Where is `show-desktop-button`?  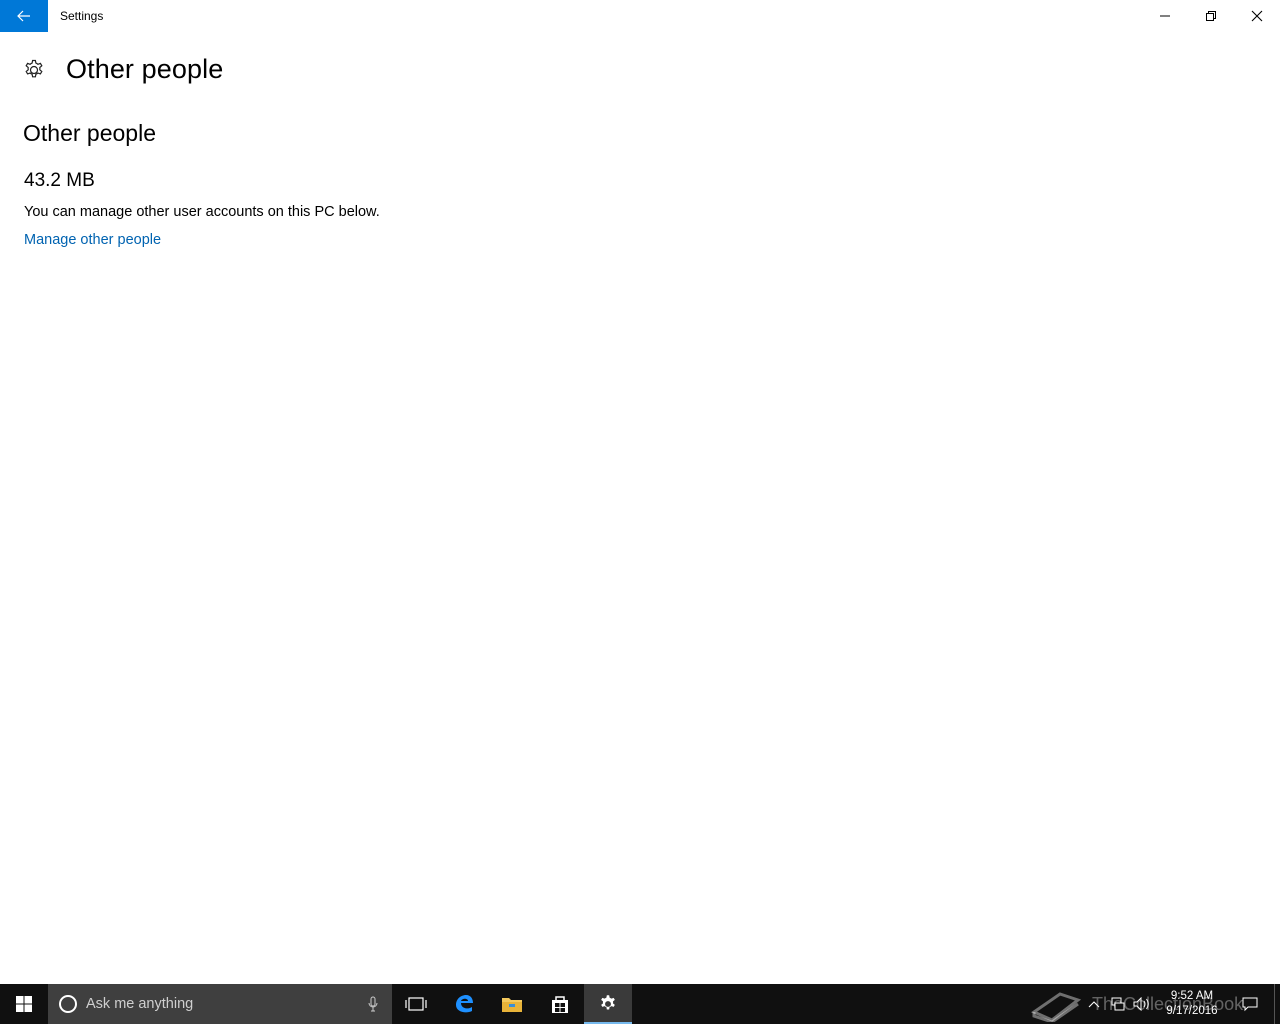
show-desktop-button is located at coordinates (1277, 1004).